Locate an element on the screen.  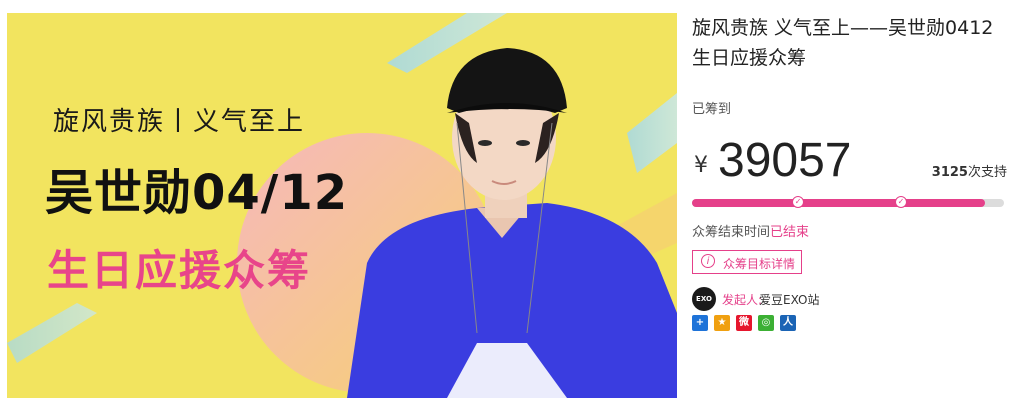
progress-milestone-2: ✓ is located at coordinates (901, 202).